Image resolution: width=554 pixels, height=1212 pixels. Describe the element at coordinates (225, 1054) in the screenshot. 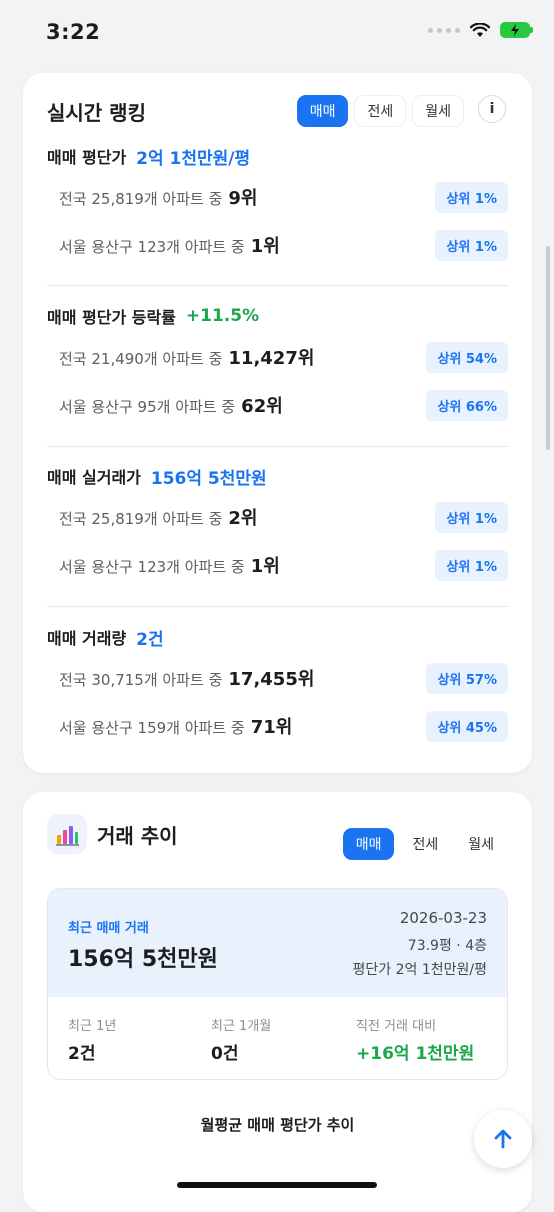

I see `stat-value: 0건` at that location.